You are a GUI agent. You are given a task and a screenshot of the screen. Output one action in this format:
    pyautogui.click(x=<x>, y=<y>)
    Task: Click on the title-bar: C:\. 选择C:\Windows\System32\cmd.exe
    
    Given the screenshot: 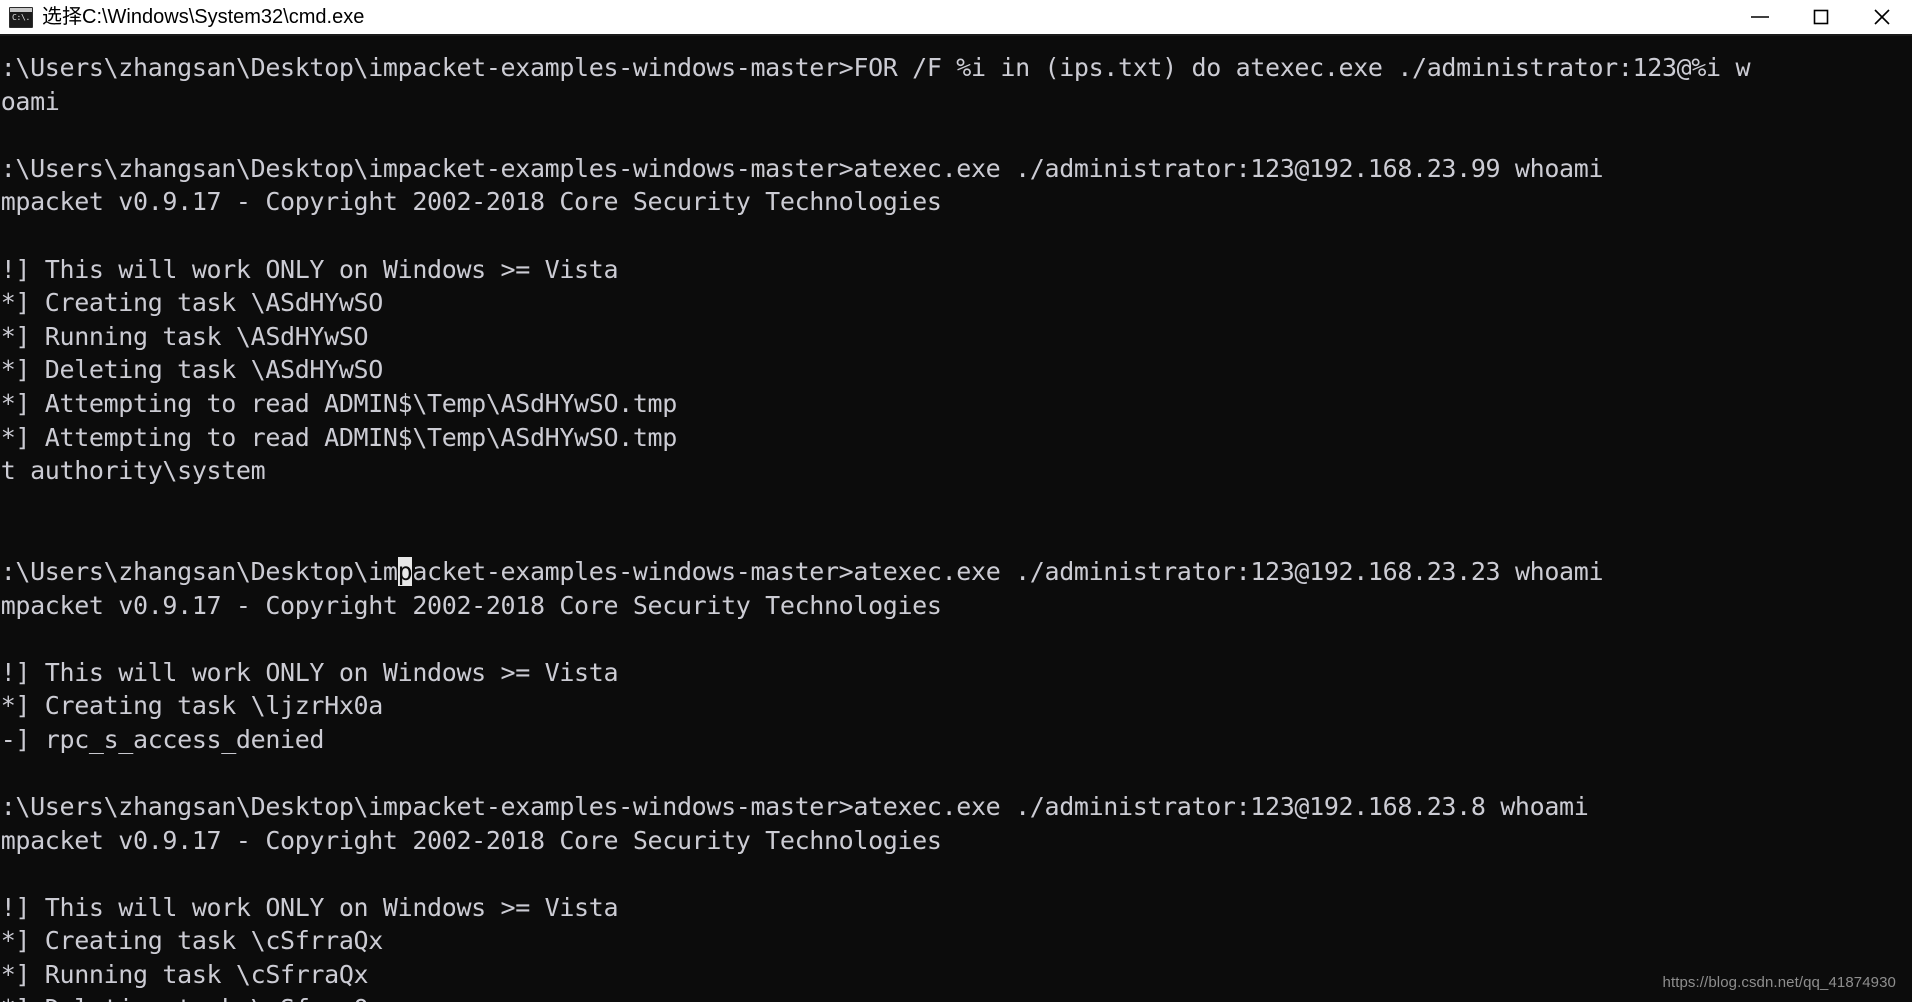 What is the action you would take?
    pyautogui.click(x=956, y=18)
    